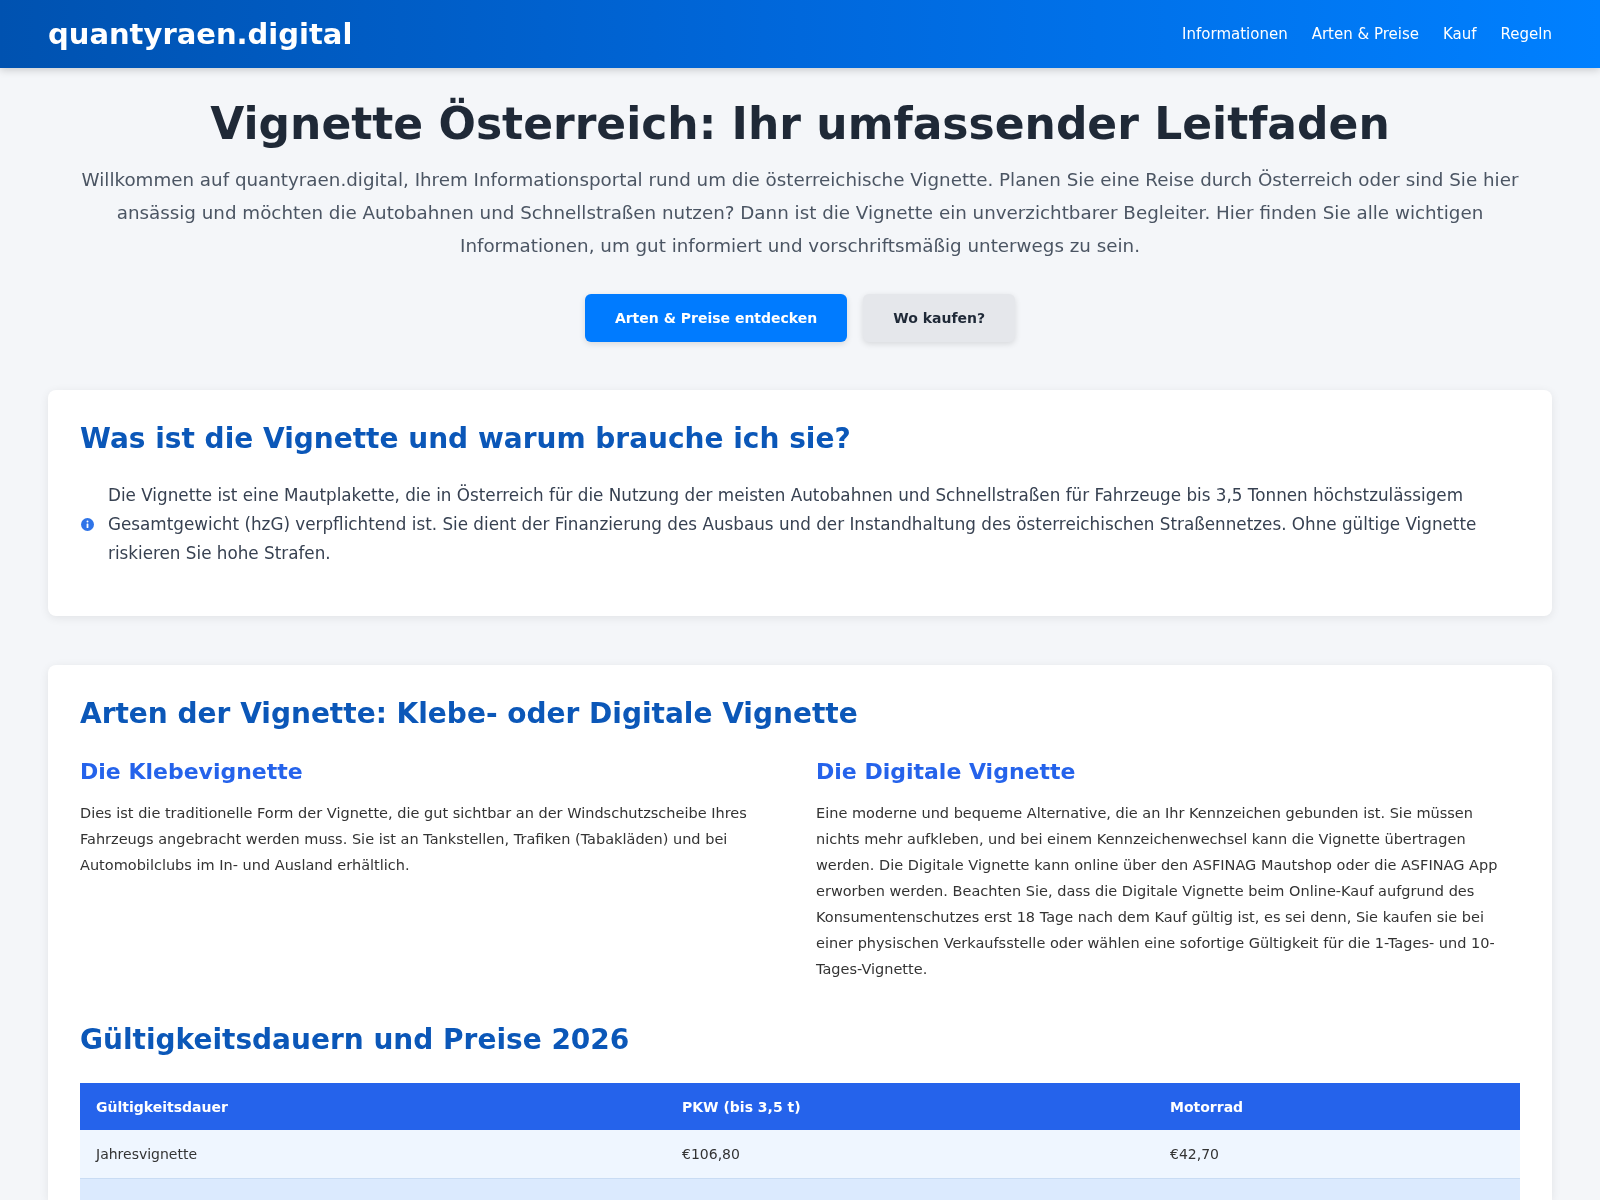  Describe the element at coordinates (373, 1106) in the screenshot. I see `table-header-cell: Gültigkeitsdauer` at that location.